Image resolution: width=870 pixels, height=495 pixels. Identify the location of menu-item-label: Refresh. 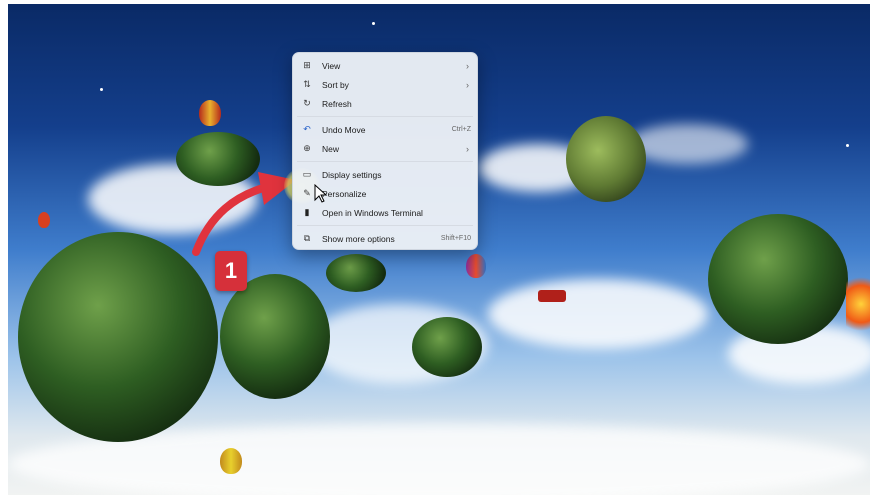
(337, 103).